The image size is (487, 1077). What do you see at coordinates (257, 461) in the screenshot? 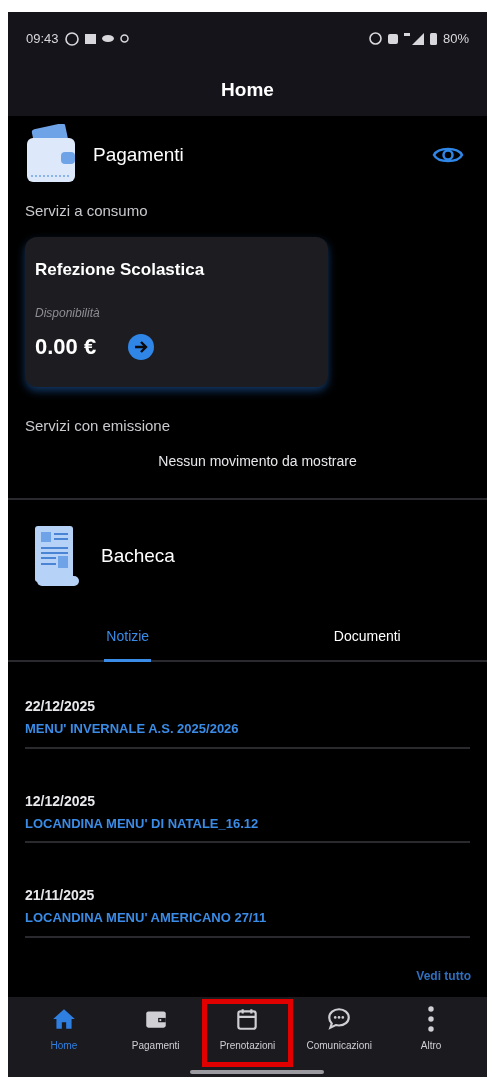
I see `empty-message: Nessun movimento da mostrare` at bounding box center [257, 461].